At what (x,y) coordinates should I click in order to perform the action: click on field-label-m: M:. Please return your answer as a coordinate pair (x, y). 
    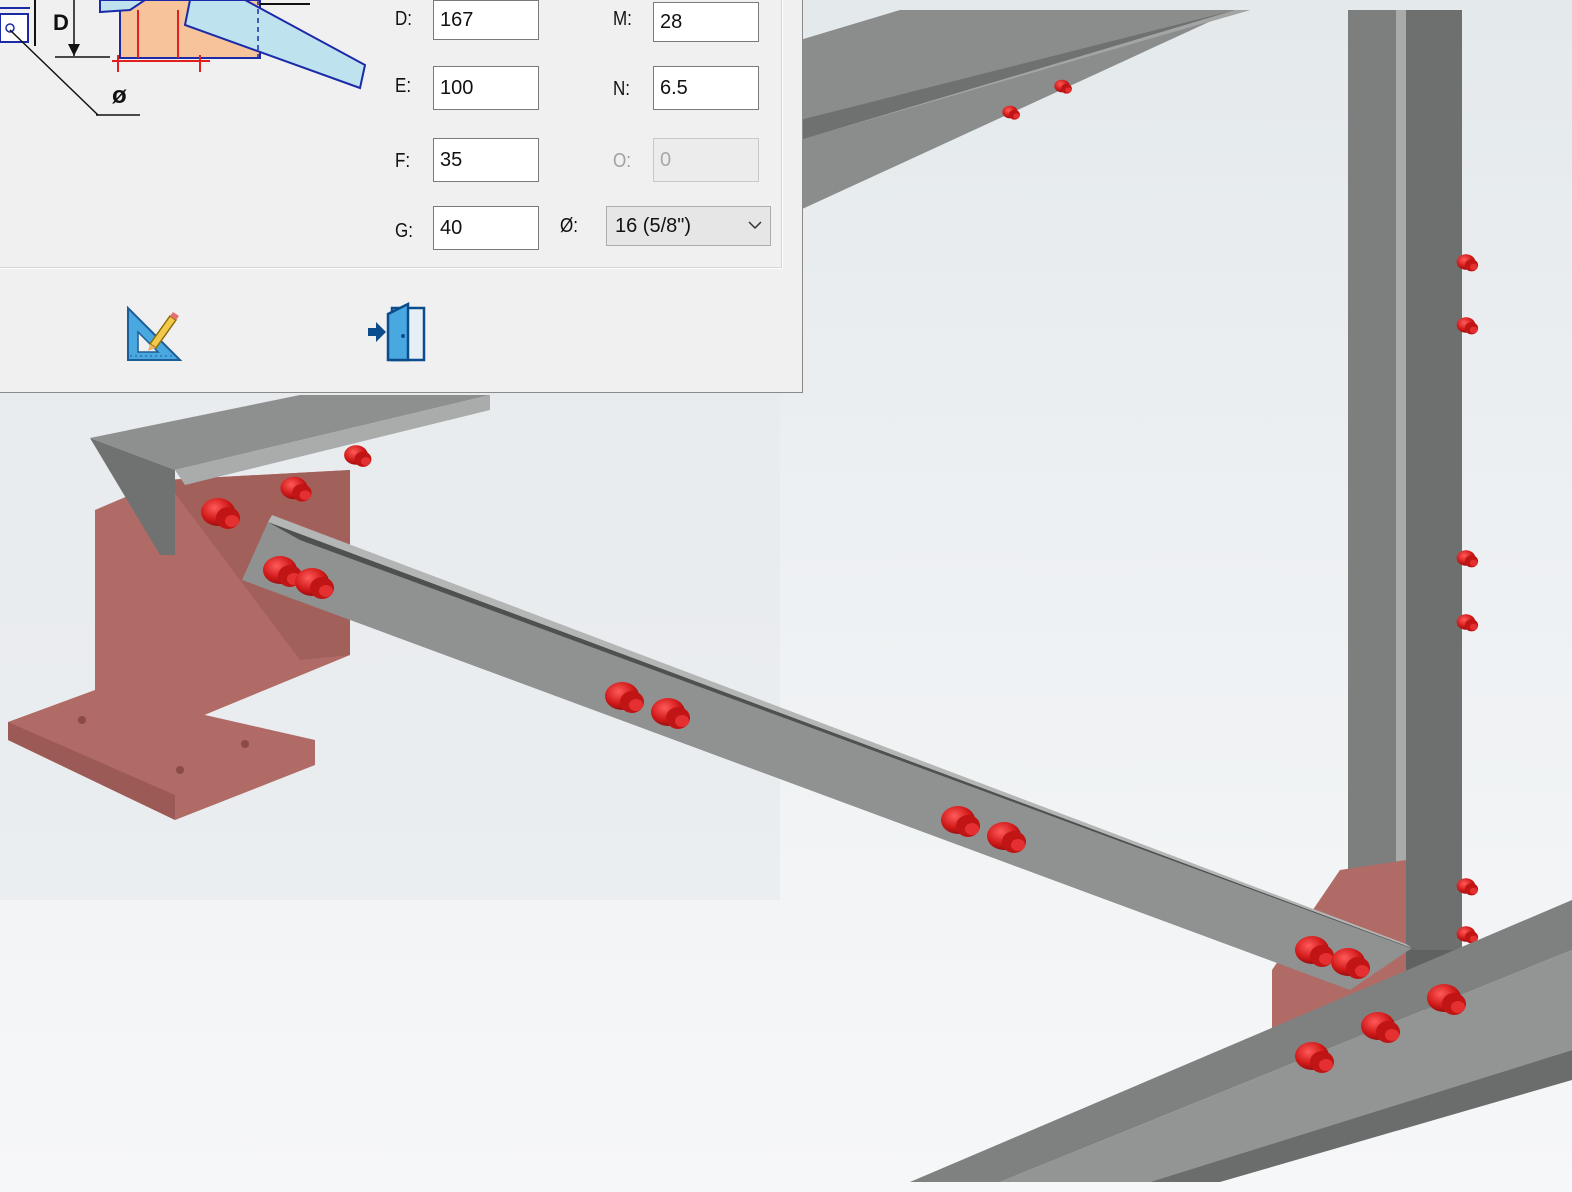
    Looking at the image, I should click on (622, 19).